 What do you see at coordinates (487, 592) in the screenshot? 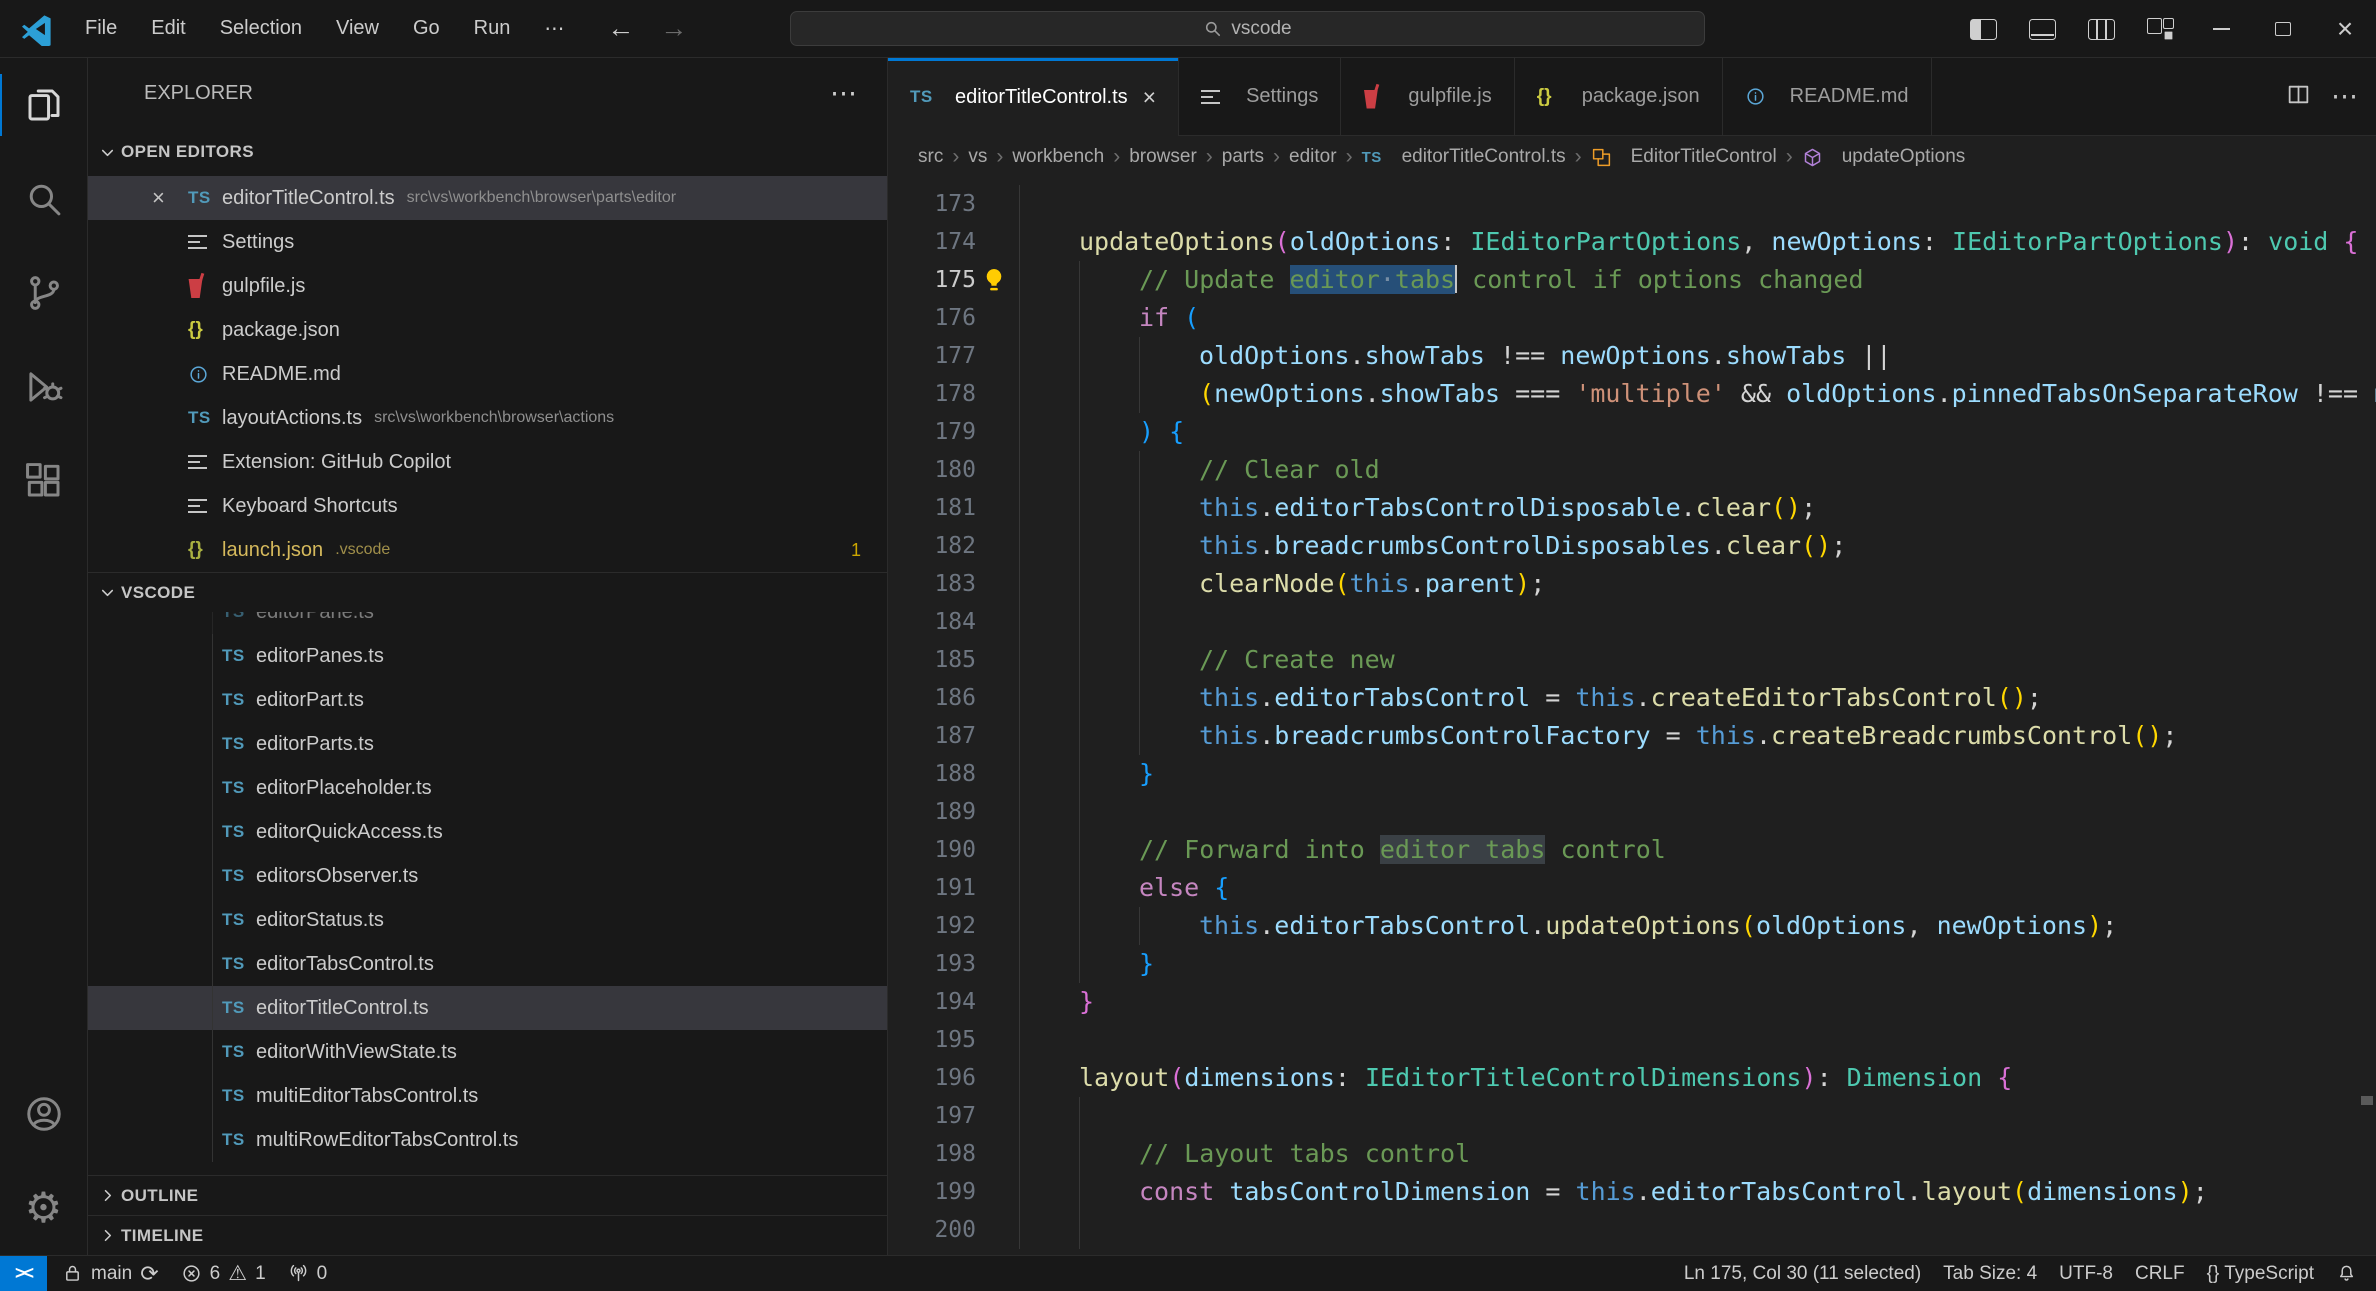
I see `section-vscode: VSCODE` at bounding box center [487, 592].